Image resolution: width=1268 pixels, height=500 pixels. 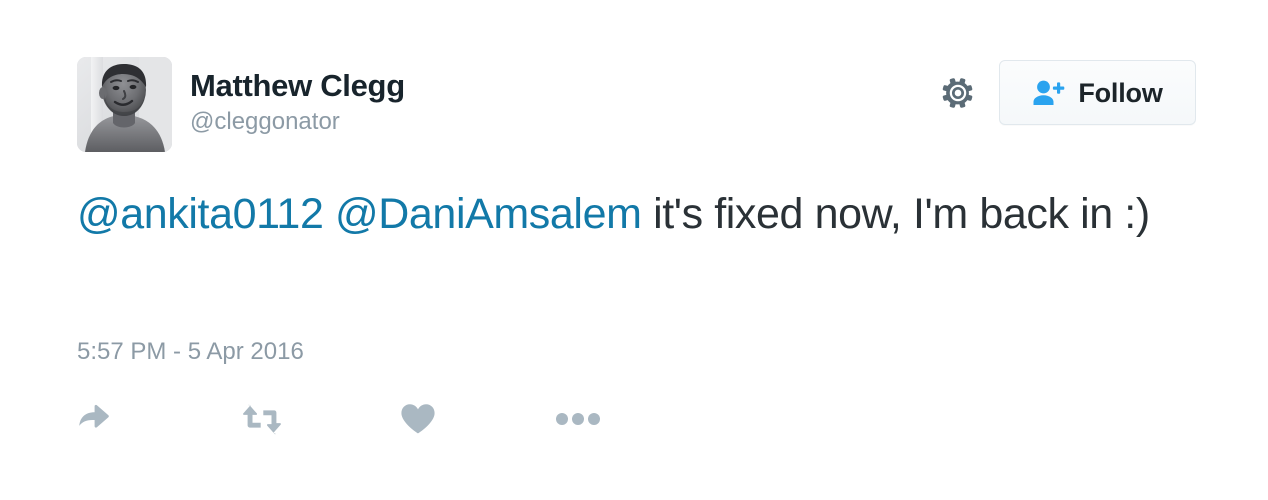 I want to click on person-add-icon, so click(x=1049, y=93).